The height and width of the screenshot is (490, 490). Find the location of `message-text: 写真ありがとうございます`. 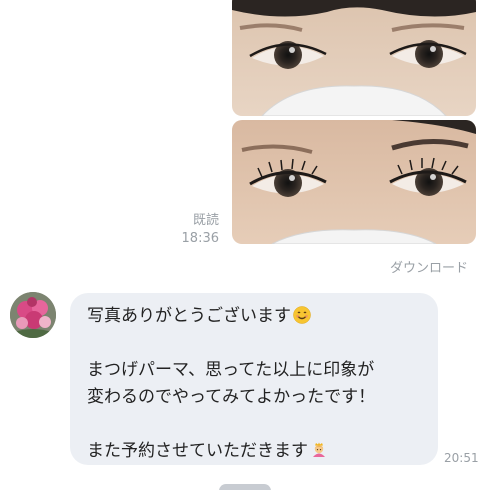

message-text: 写真ありがとうございます is located at coordinates (189, 316).